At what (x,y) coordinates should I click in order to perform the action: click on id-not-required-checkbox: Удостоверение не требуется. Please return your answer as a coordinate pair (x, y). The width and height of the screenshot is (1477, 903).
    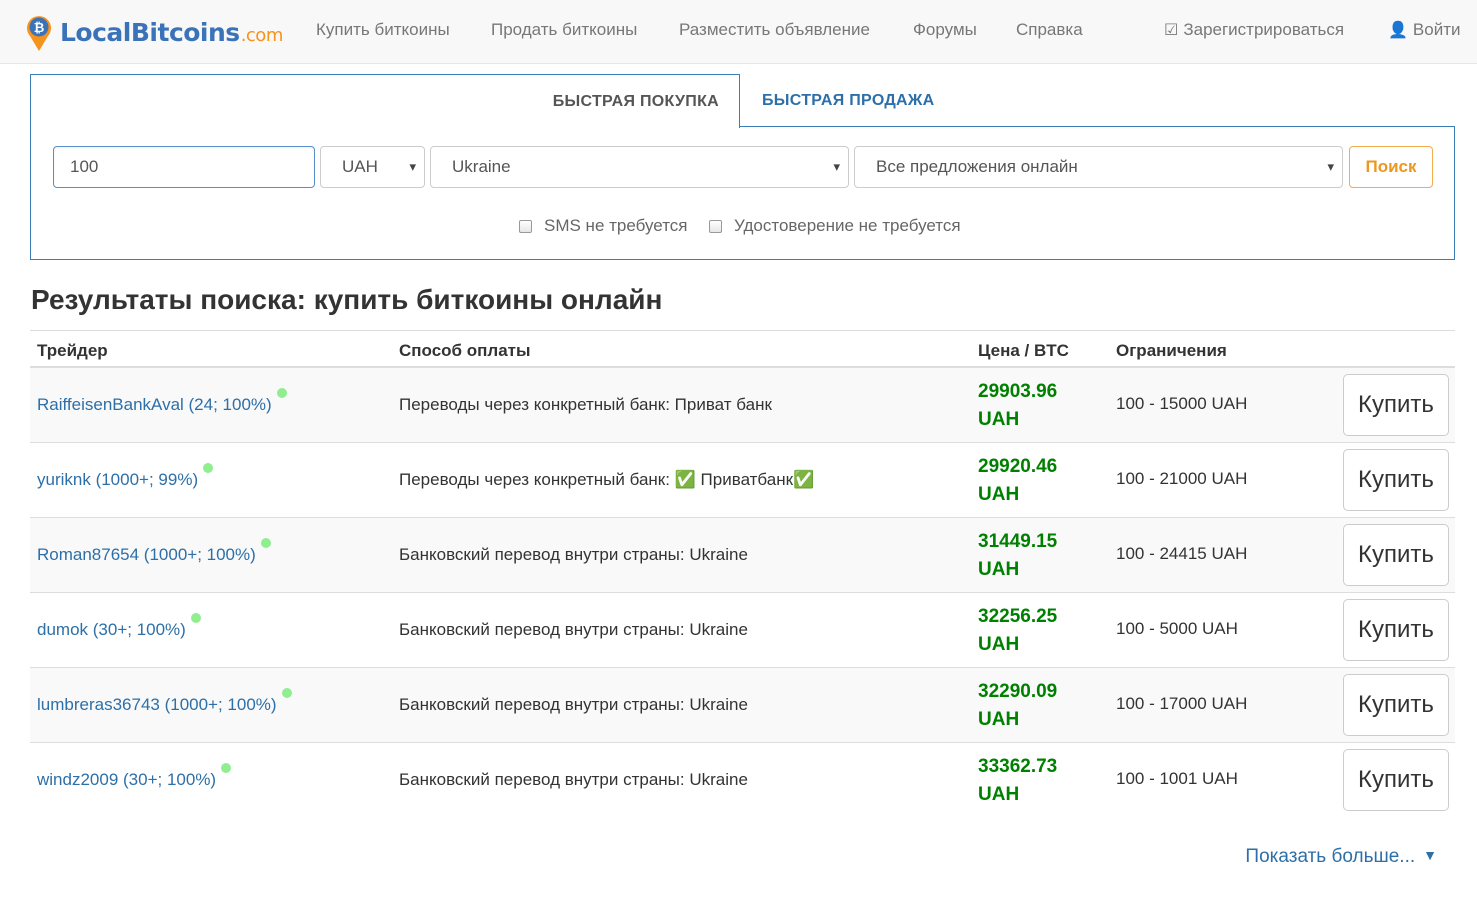
    Looking at the image, I should click on (835, 226).